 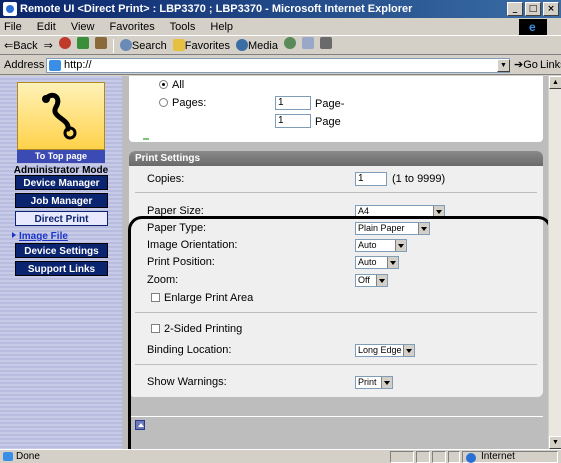 I want to click on zoom-select: Off, so click(x=371, y=280).